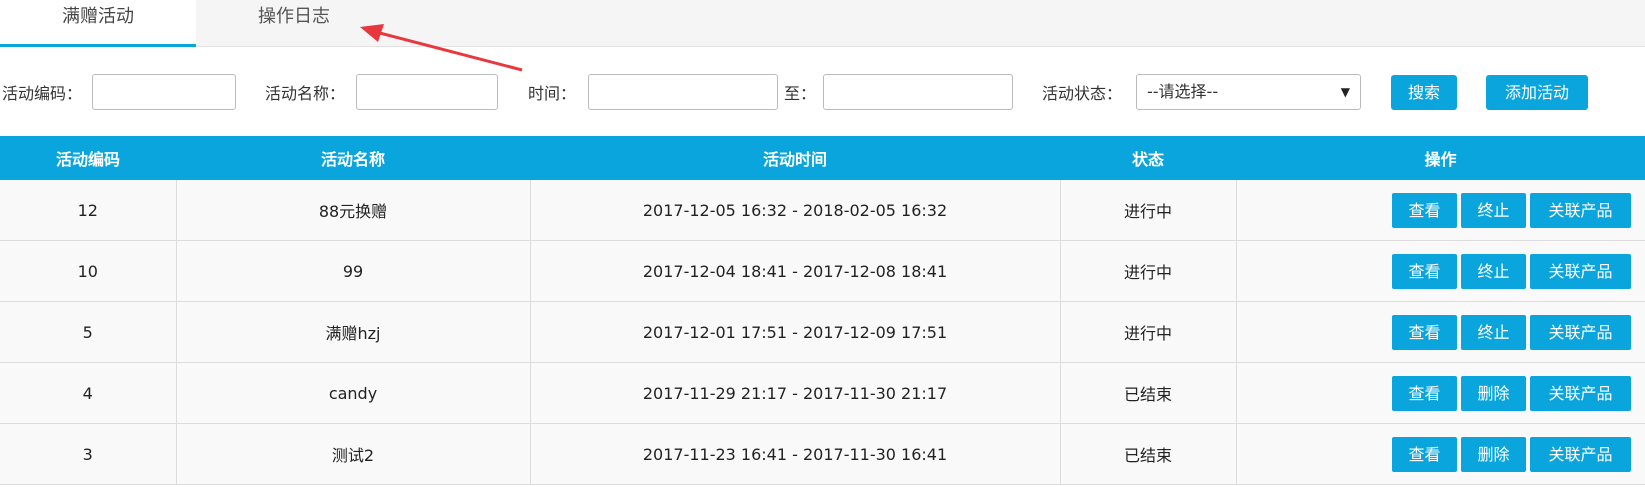 The height and width of the screenshot is (487, 1645). What do you see at coordinates (795, 454) in the screenshot?
I see `cell-time: 2017-11-23 16:41 - 2017-11-30 16:41` at bounding box center [795, 454].